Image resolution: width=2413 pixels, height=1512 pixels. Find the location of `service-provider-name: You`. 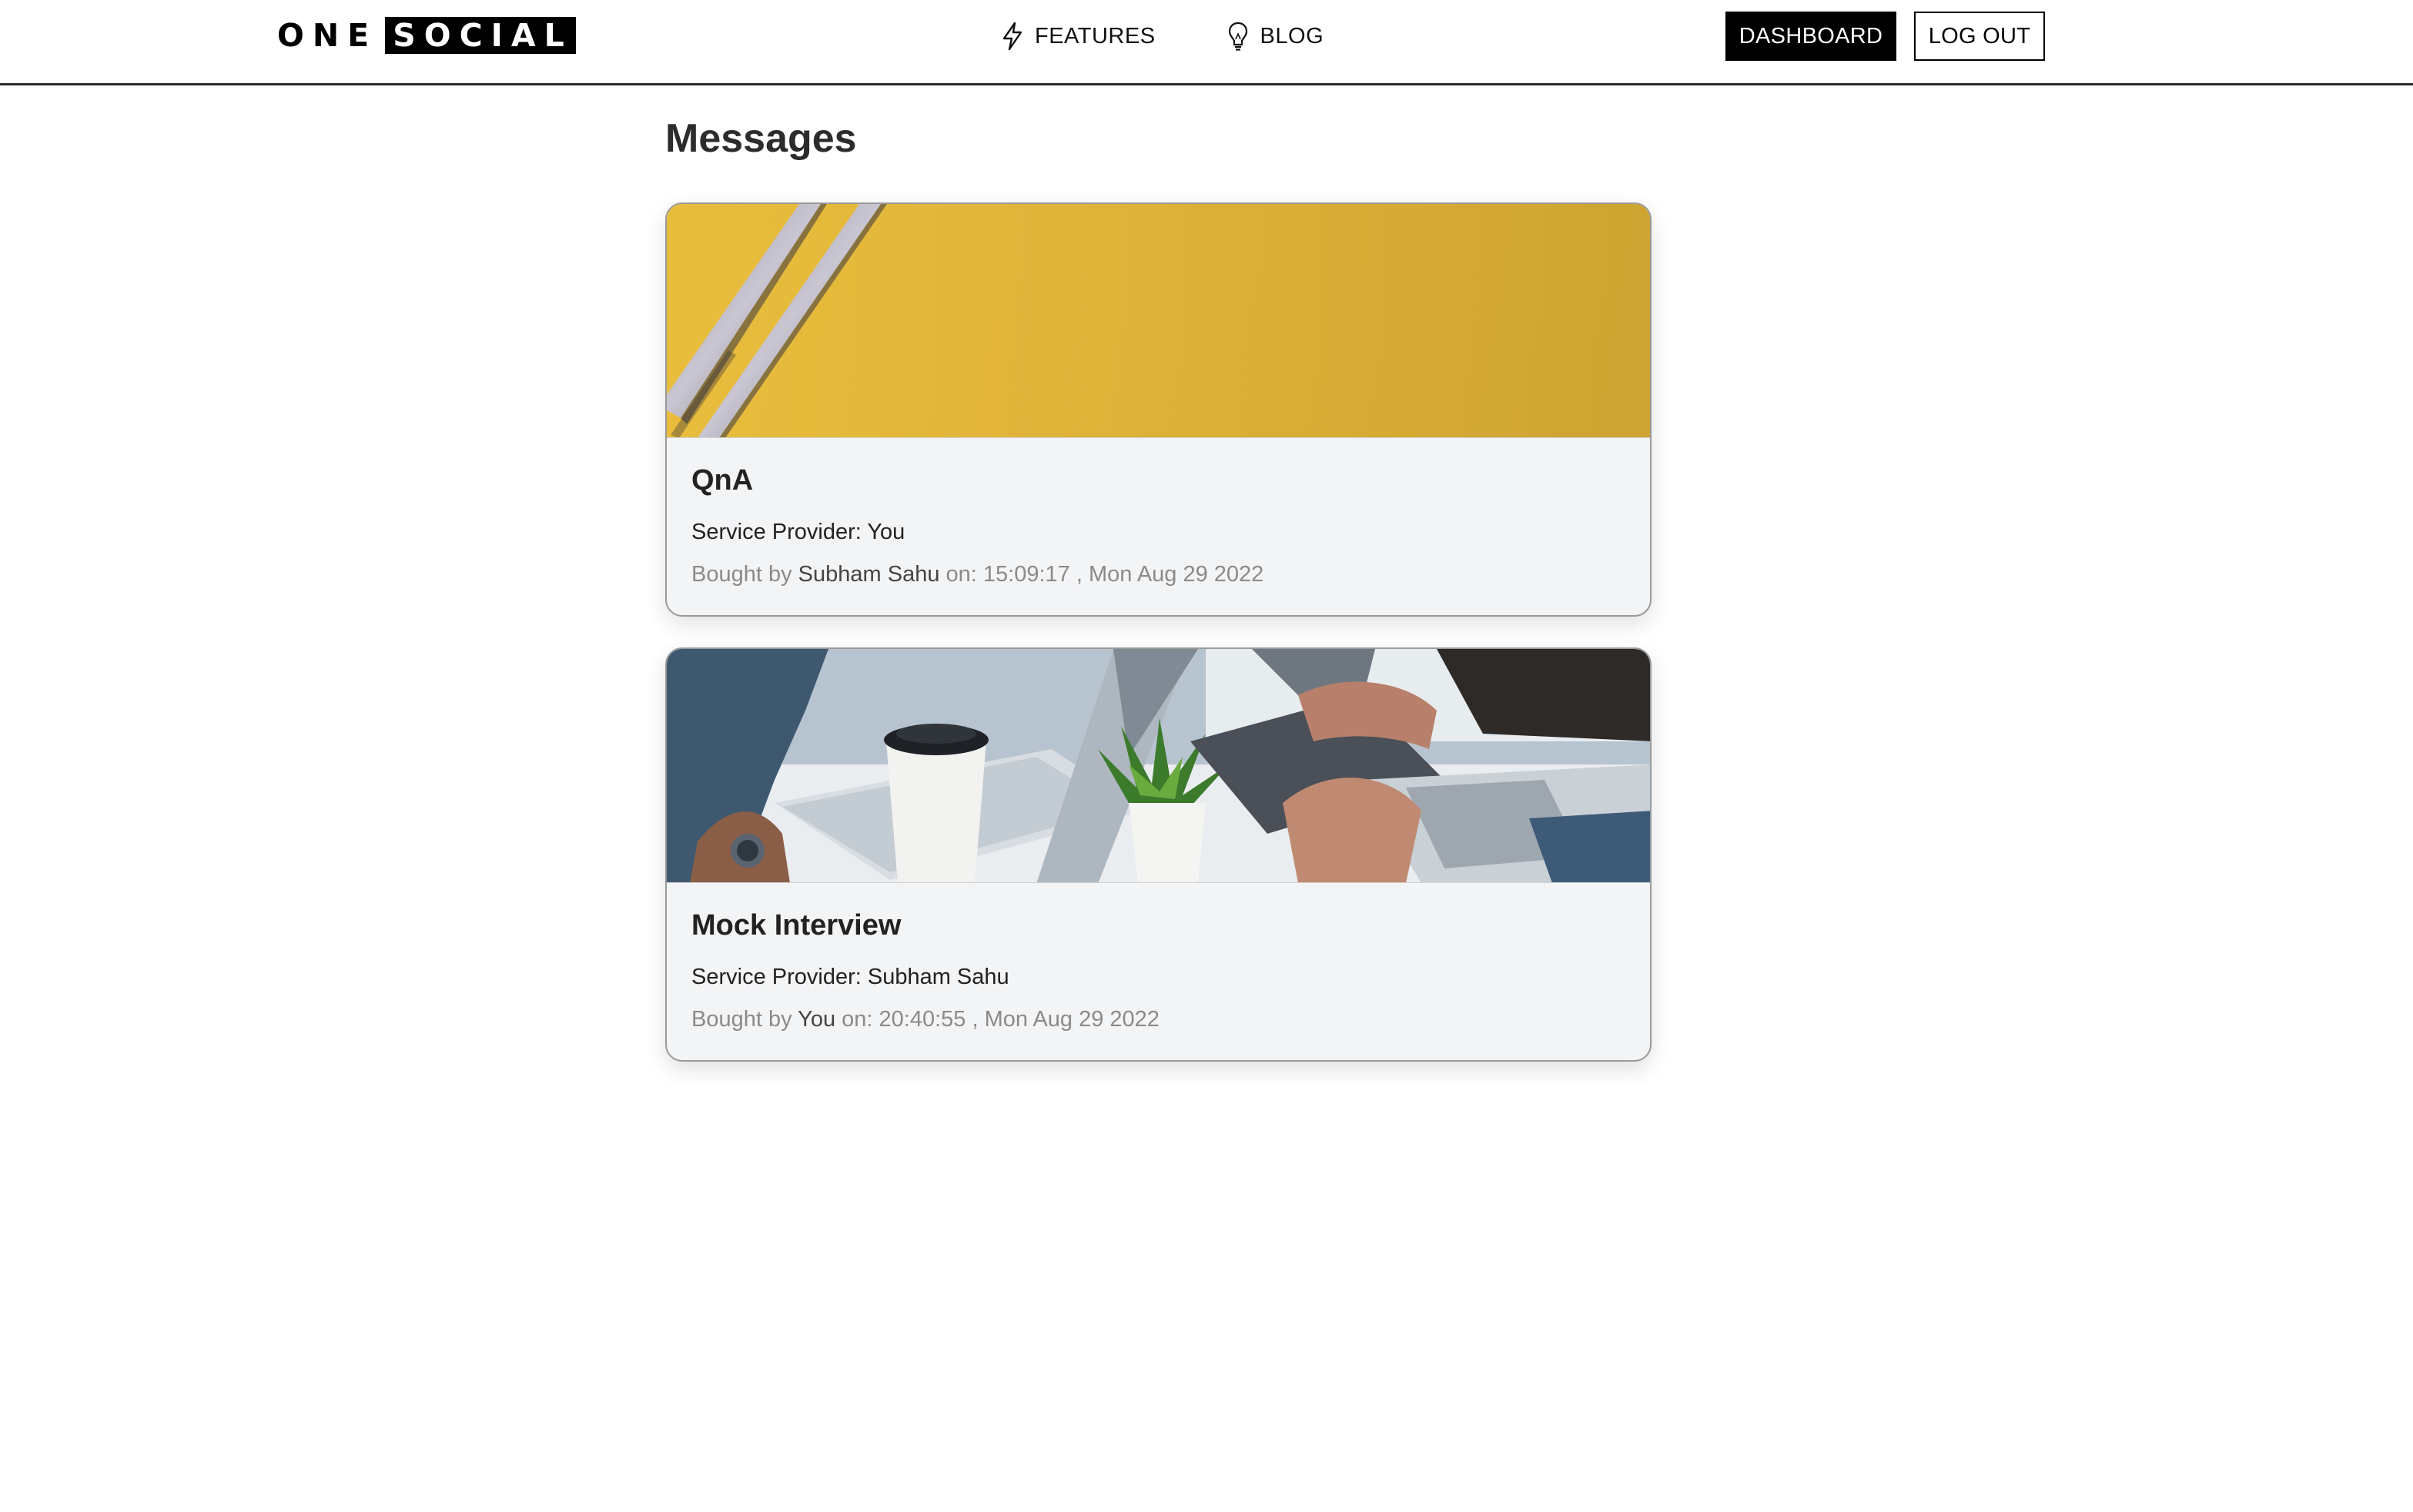

service-provider-name: You is located at coordinates (886, 532).